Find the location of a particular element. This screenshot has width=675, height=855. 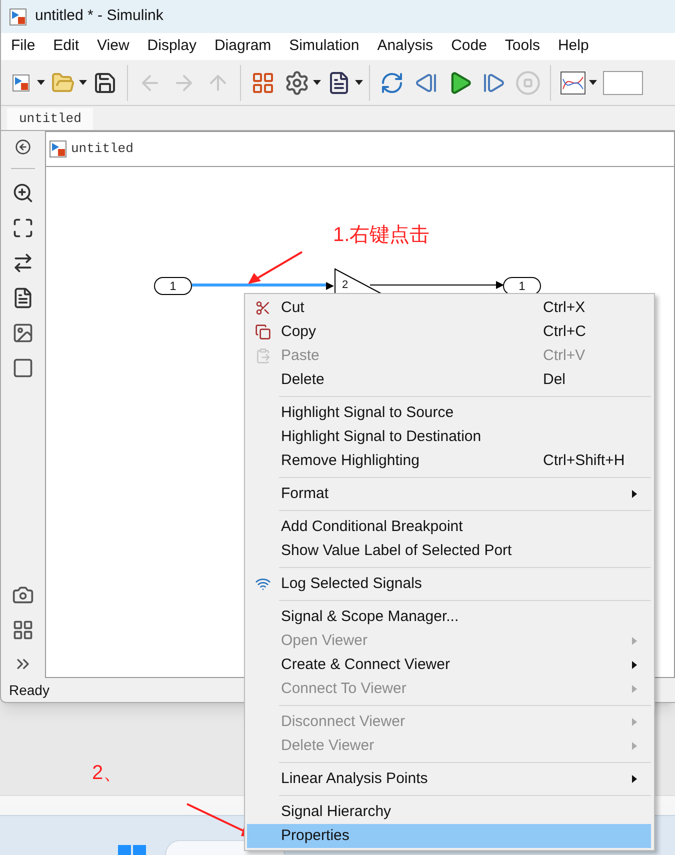

menu-item: Code is located at coordinates (469, 46).